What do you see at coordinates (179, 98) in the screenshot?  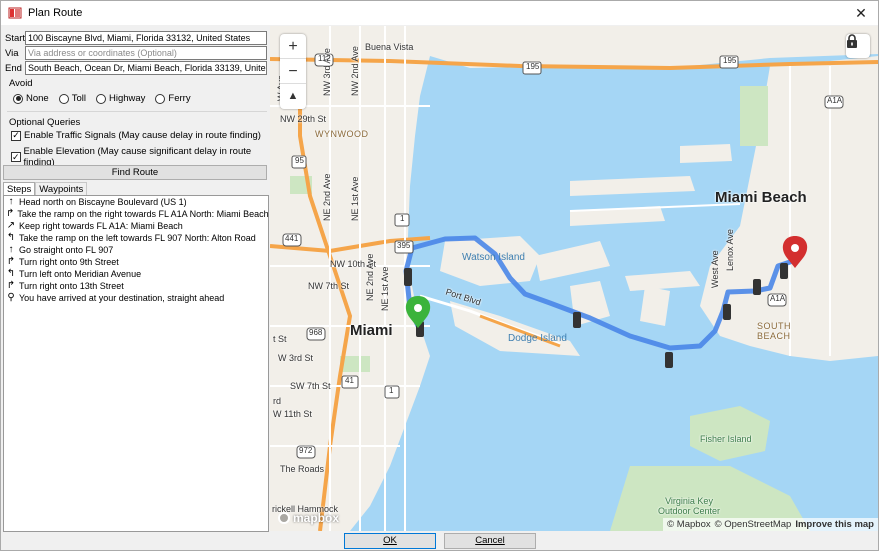 I see `avoid-ferry-label: Ferry` at bounding box center [179, 98].